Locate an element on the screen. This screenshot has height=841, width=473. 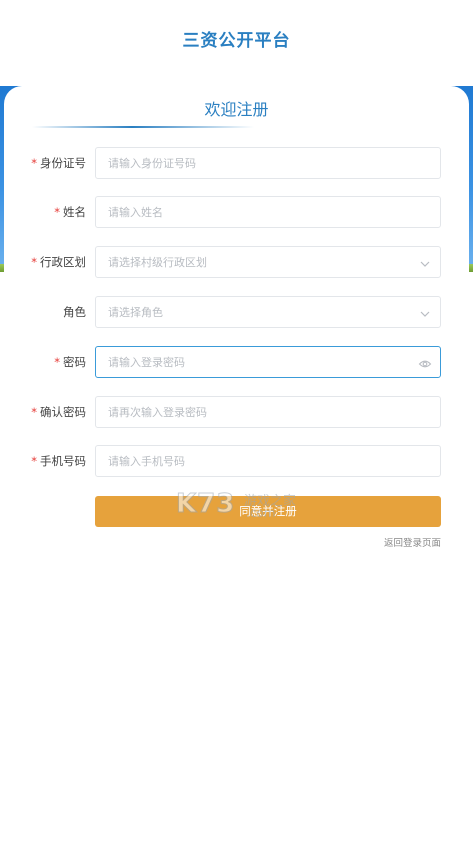
region-select is located at coordinates (268, 262).